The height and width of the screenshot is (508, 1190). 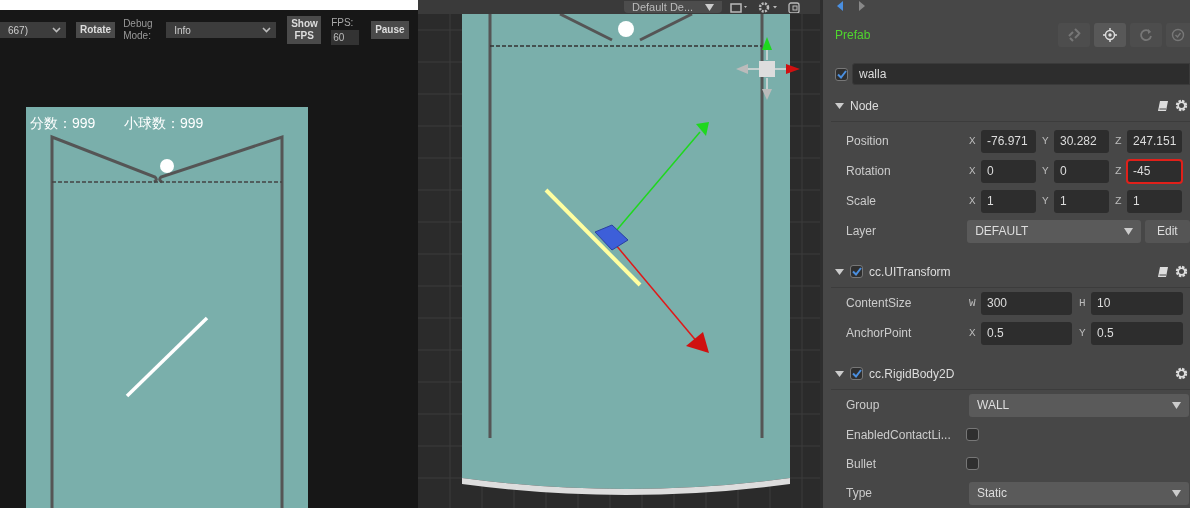 What do you see at coordinates (1146, 35) in the screenshot?
I see `refresh-icon` at bounding box center [1146, 35].